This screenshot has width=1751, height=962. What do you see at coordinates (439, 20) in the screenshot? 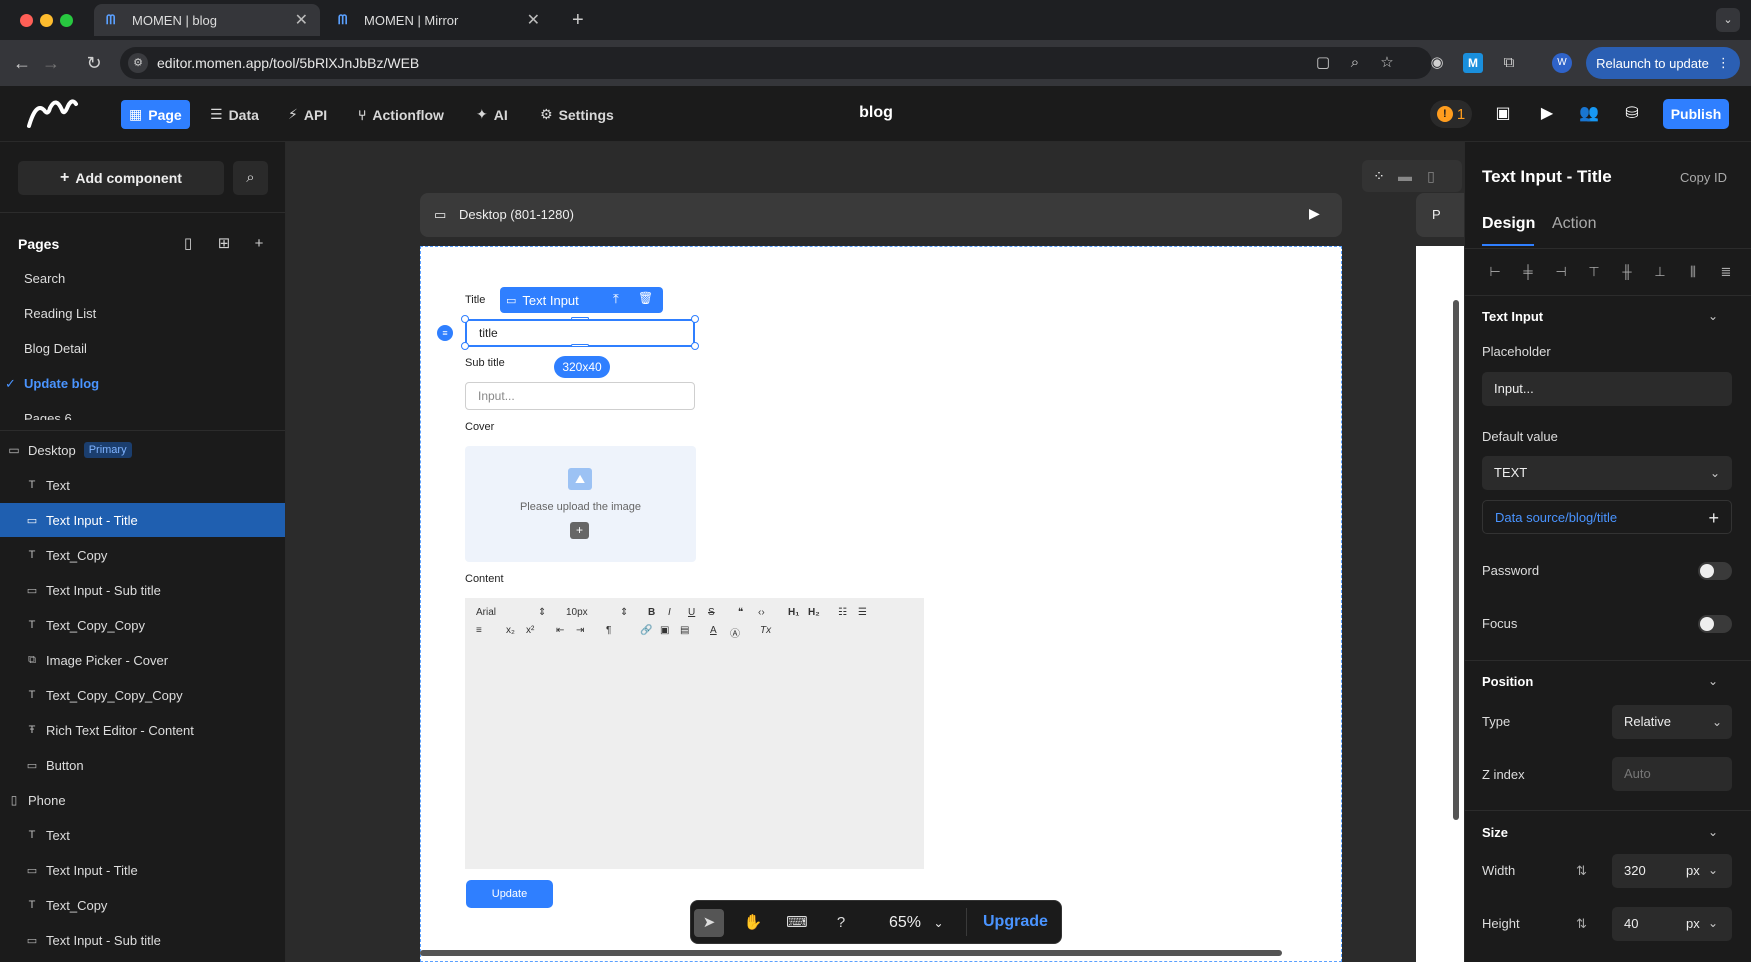
I see `tab-momen-mirror: ᗰ MOMEN | Mirror ✕` at bounding box center [439, 20].